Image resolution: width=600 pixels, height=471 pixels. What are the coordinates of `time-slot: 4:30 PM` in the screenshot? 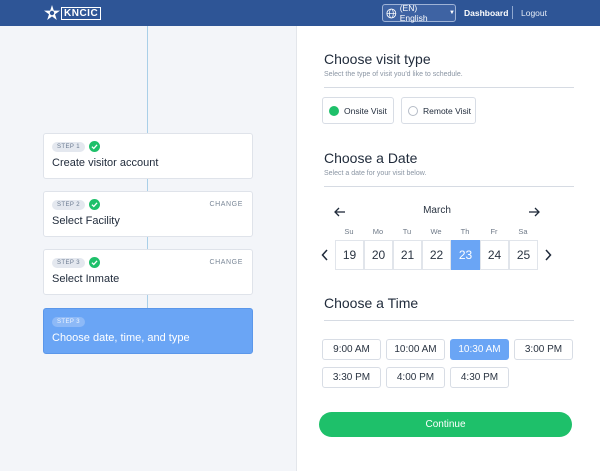 It's located at (479, 377).